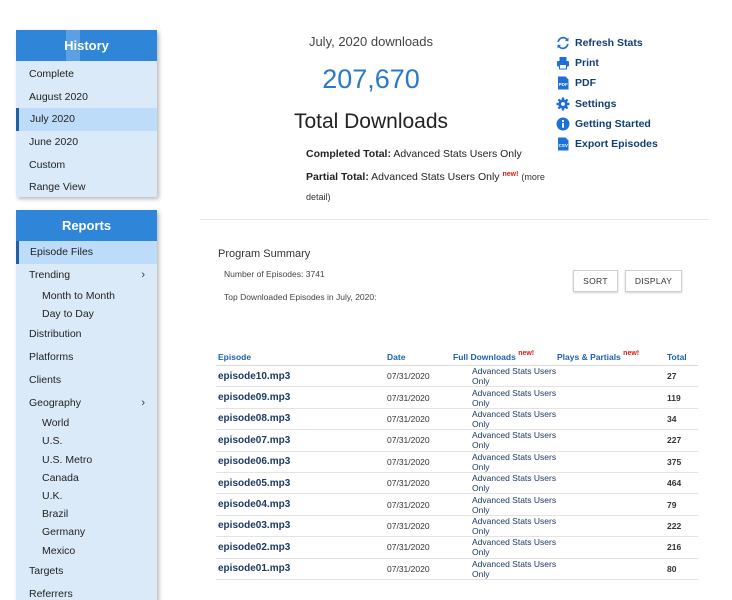  I want to click on reports-subitem-uk: U.K., so click(86, 496).